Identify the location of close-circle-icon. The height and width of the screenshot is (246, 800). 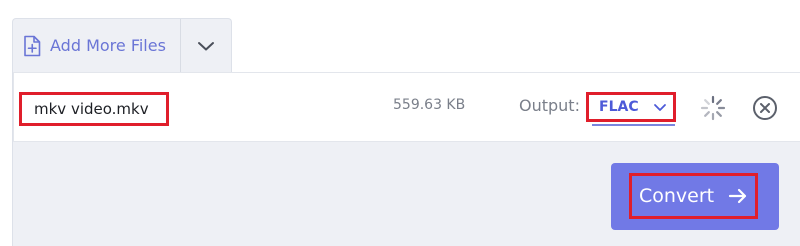
(765, 108).